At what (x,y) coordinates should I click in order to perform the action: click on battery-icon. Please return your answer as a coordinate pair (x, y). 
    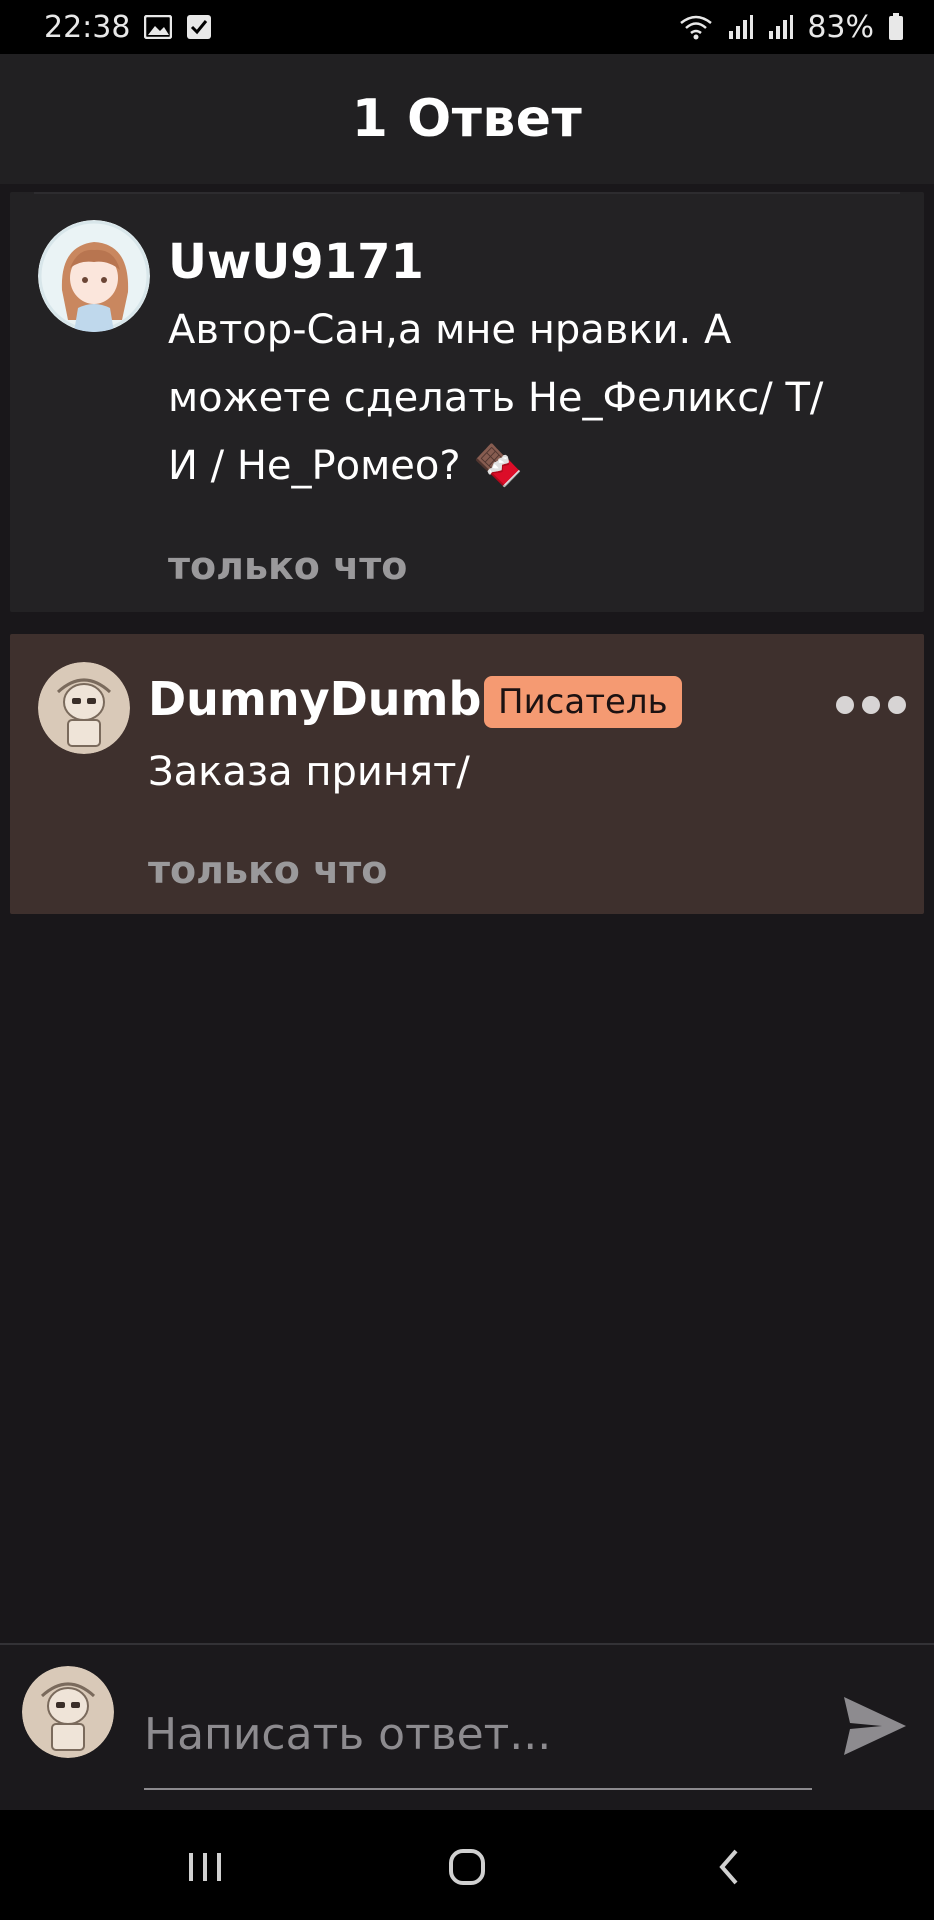
    Looking at the image, I should click on (896, 26).